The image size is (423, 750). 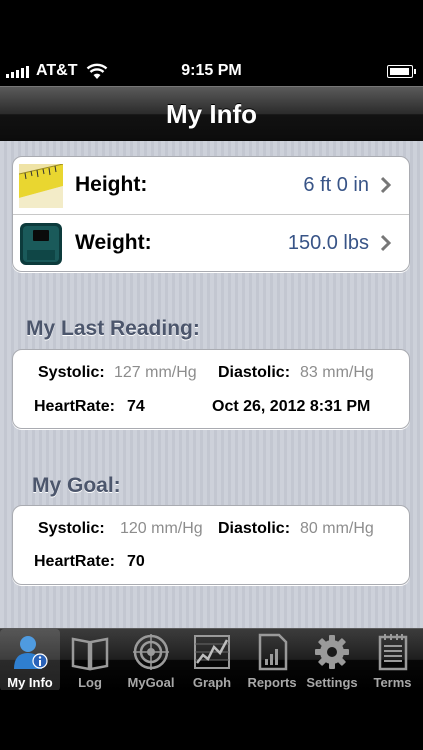 What do you see at coordinates (90, 654) in the screenshot?
I see `book-icon` at bounding box center [90, 654].